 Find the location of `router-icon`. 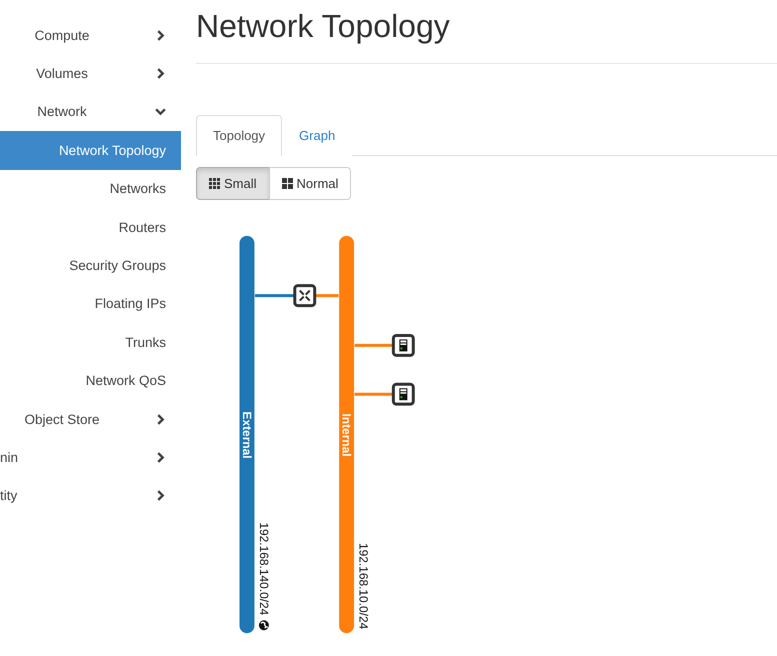

router-icon is located at coordinates (304, 295).